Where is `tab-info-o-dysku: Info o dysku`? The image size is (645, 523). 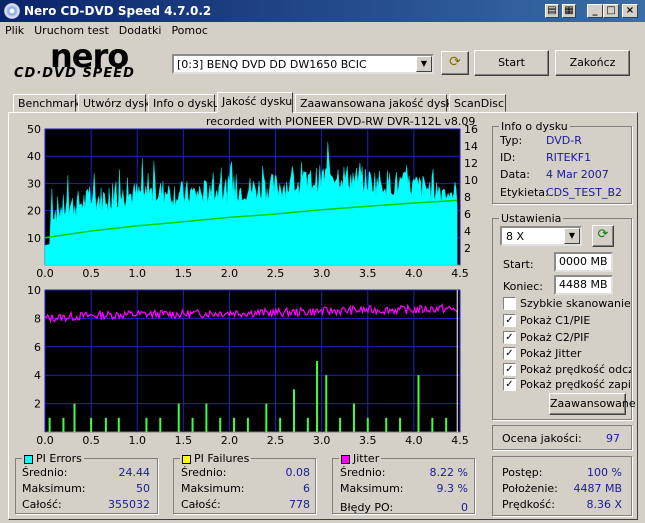 tab-info-o-dysku: Info o dysku is located at coordinates (184, 103).